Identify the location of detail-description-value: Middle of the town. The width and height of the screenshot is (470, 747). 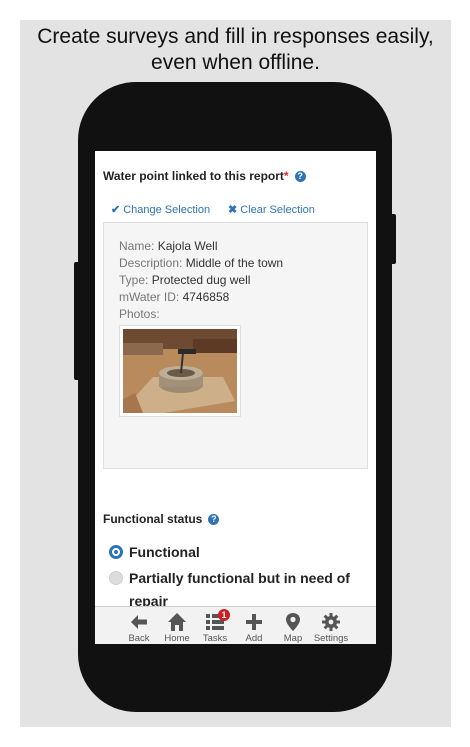
(234, 263).